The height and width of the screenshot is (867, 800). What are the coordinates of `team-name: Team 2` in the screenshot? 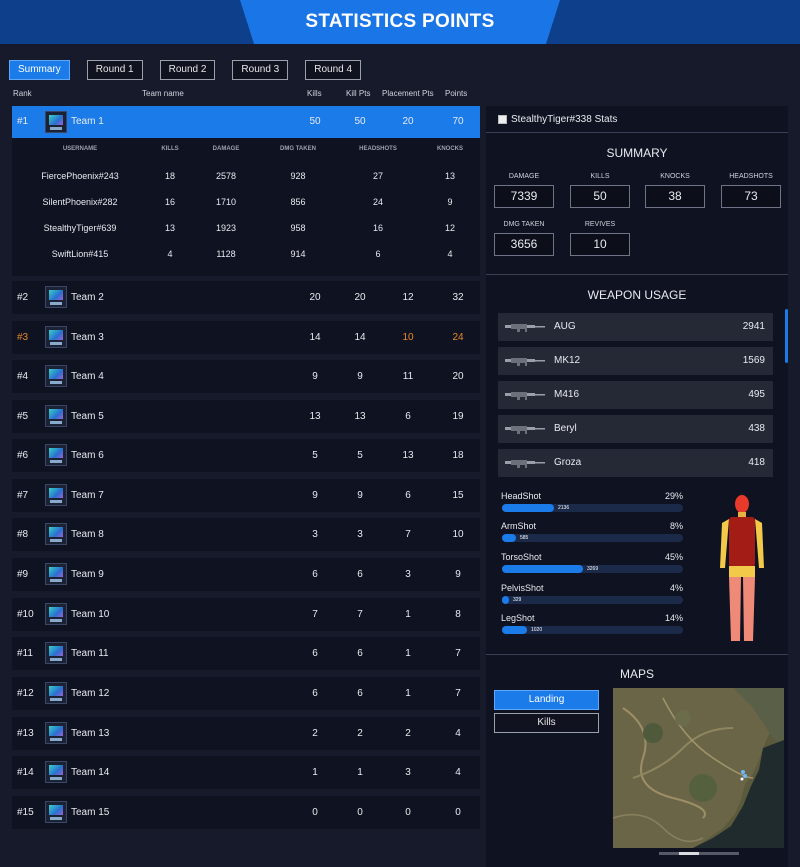 It's located at (87, 297).